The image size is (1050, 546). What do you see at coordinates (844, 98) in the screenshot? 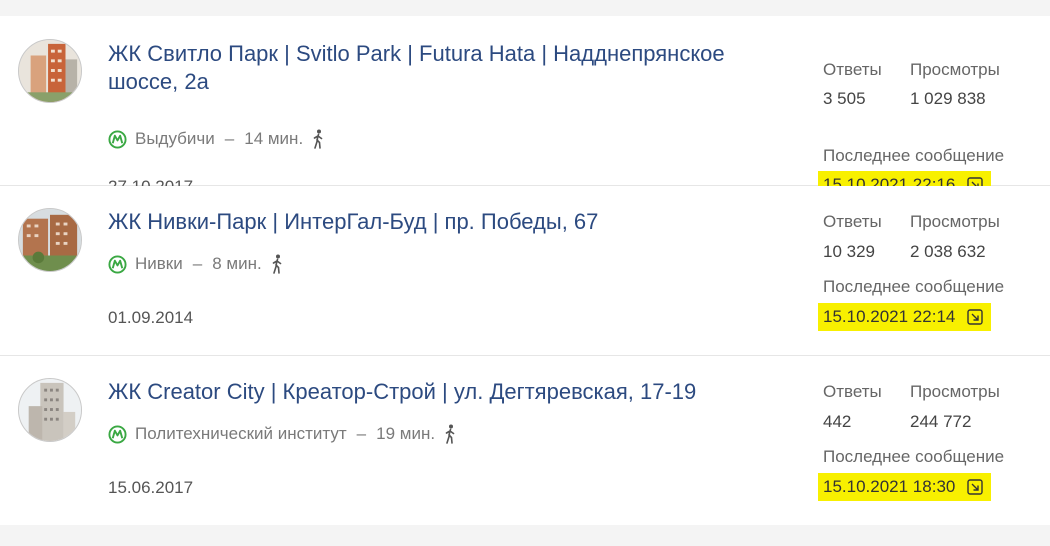
I see `replies-count: 3 505` at bounding box center [844, 98].